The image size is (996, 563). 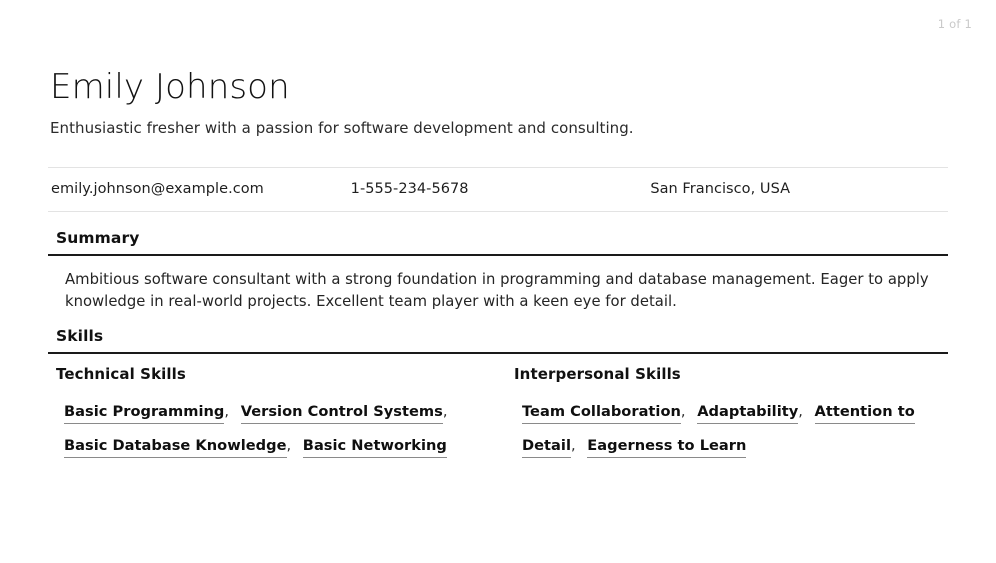 What do you see at coordinates (597, 373) in the screenshot?
I see `skills-subtitle-interpersonal: Interpersonal Skills` at bounding box center [597, 373].